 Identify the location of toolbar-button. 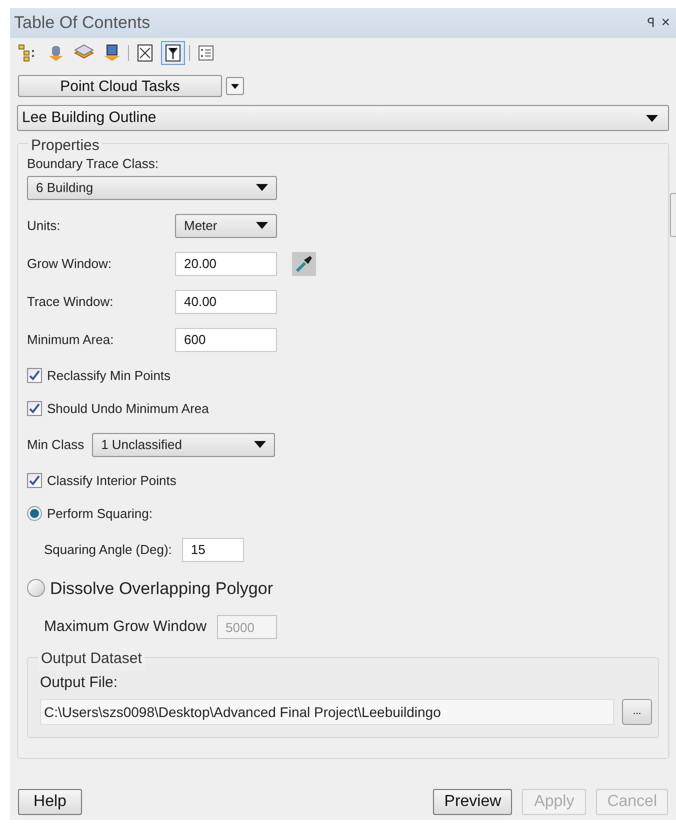
(173, 53).